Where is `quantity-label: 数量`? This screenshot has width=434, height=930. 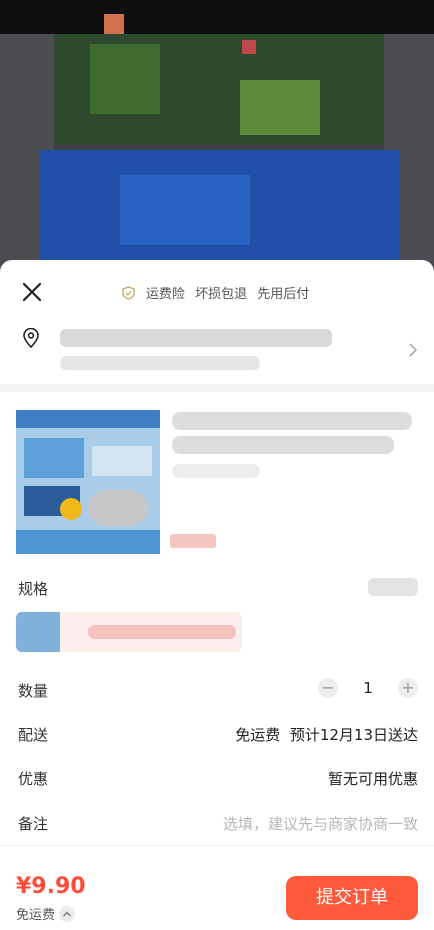 quantity-label: 数量 is located at coordinates (33, 691).